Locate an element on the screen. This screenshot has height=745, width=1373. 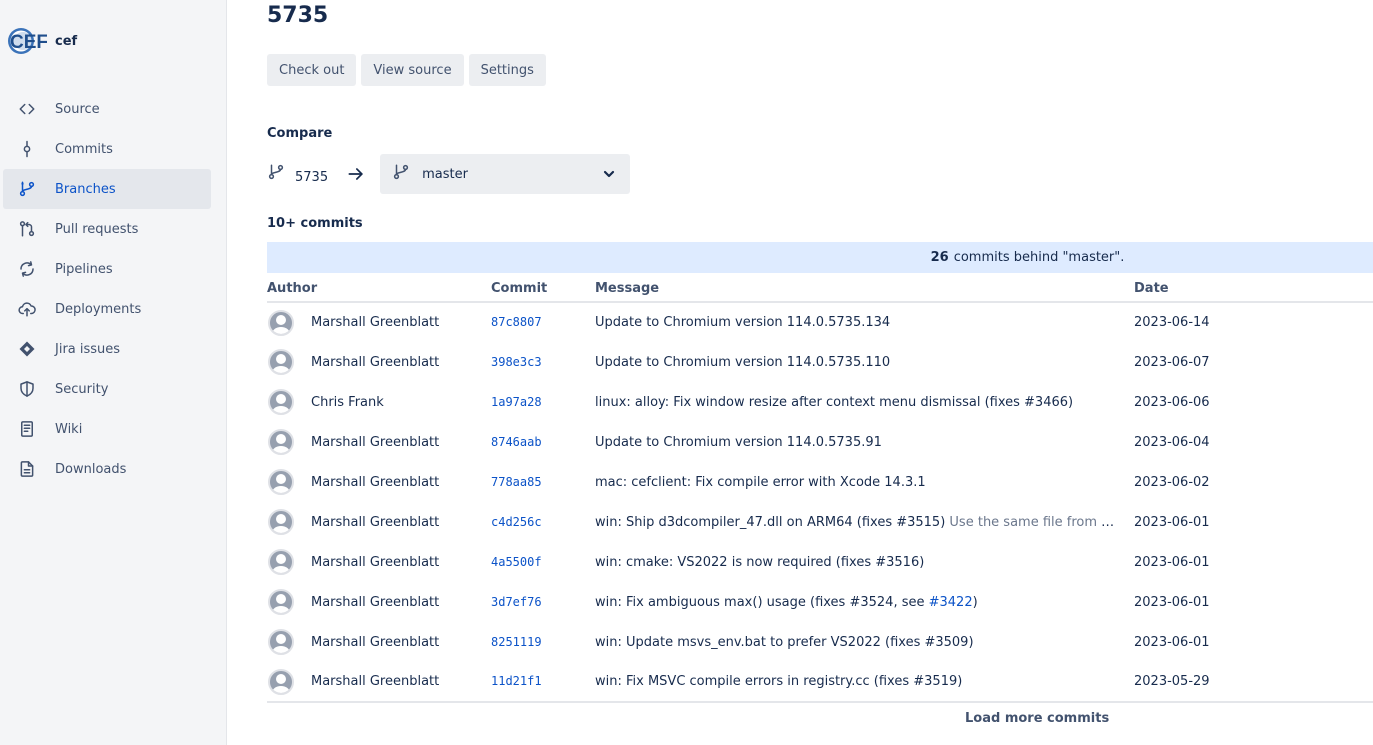
issue-link: #3422 is located at coordinates (951, 602).